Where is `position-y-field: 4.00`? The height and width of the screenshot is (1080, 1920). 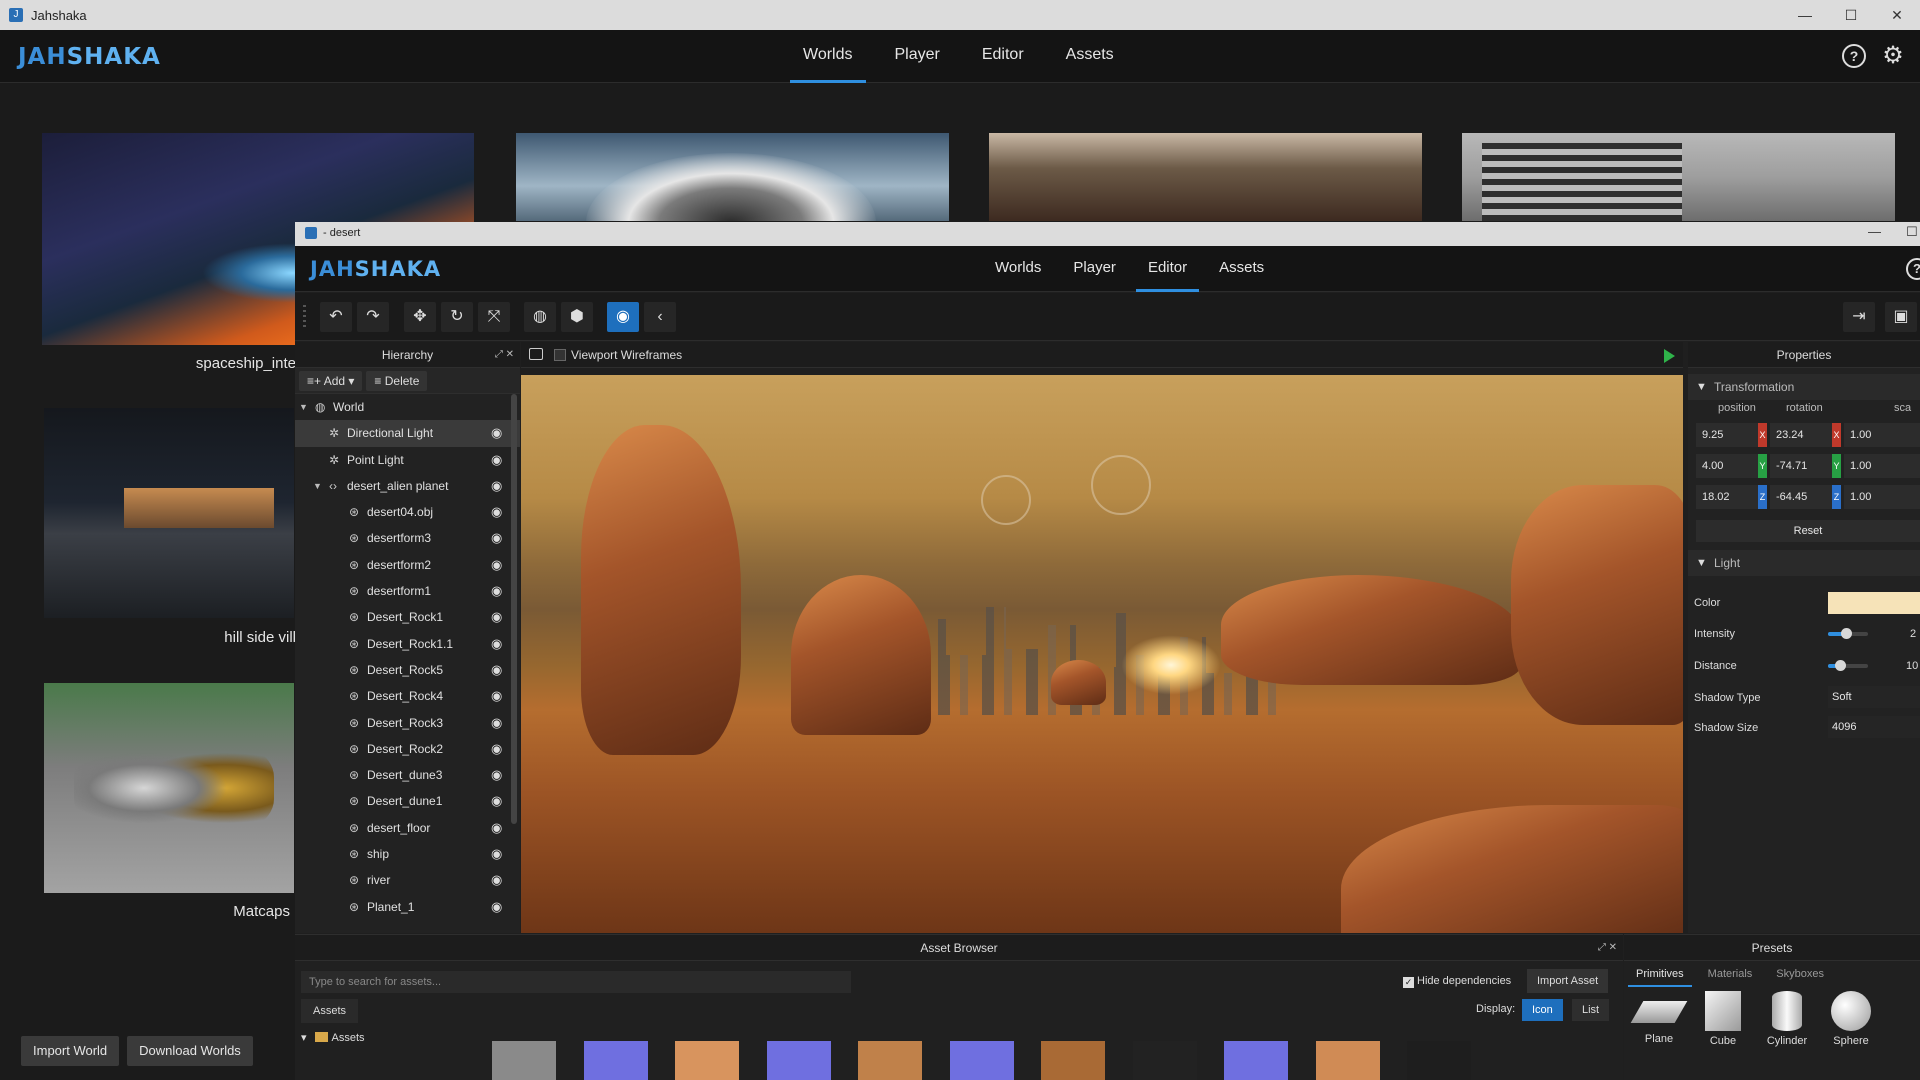 position-y-field: 4.00 is located at coordinates (1727, 466).